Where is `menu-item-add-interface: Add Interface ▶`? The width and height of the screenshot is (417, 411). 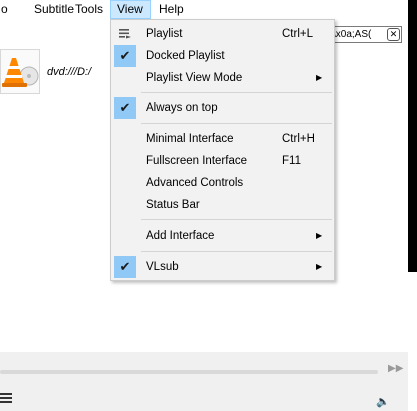
menu-item-add-interface: Add Interface ▶ is located at coordinates (223, 236).